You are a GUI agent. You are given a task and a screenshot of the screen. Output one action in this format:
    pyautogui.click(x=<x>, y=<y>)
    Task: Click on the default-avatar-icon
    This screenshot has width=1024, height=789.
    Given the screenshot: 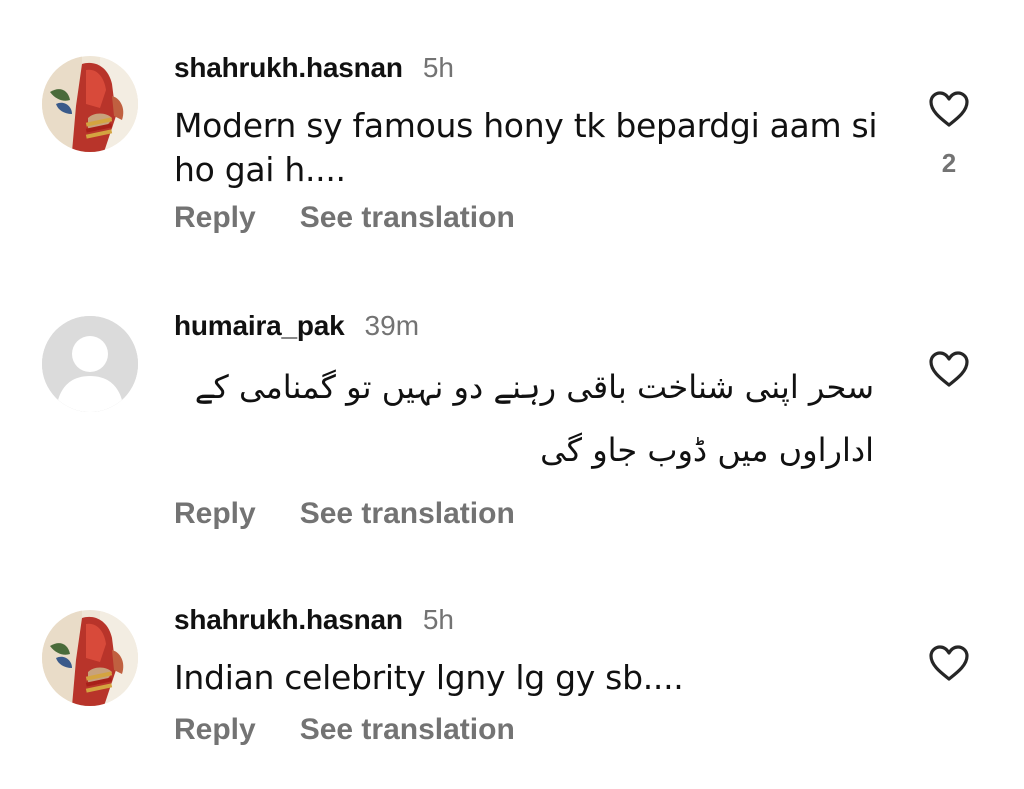 What is the action you would take?
    pyautogui.click(x=90, y=364)
    